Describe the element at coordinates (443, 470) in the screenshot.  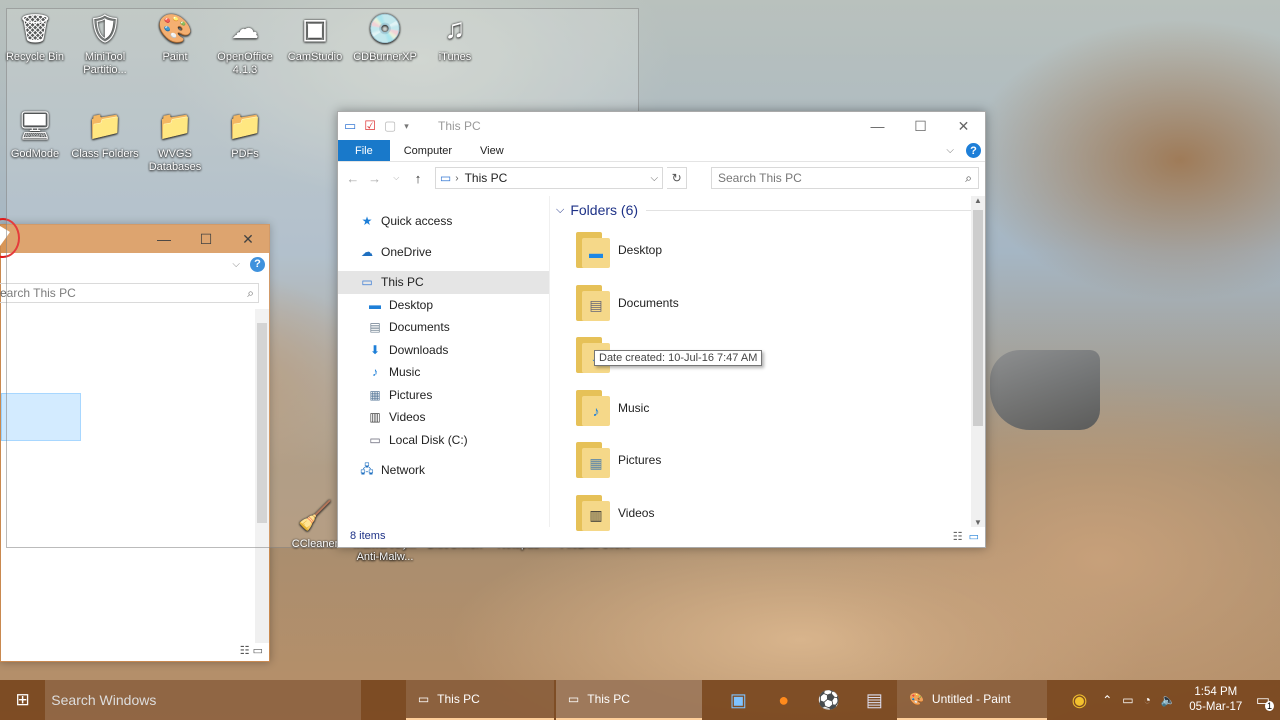
I see `nav-item-network: 🖧 Network` at that location.